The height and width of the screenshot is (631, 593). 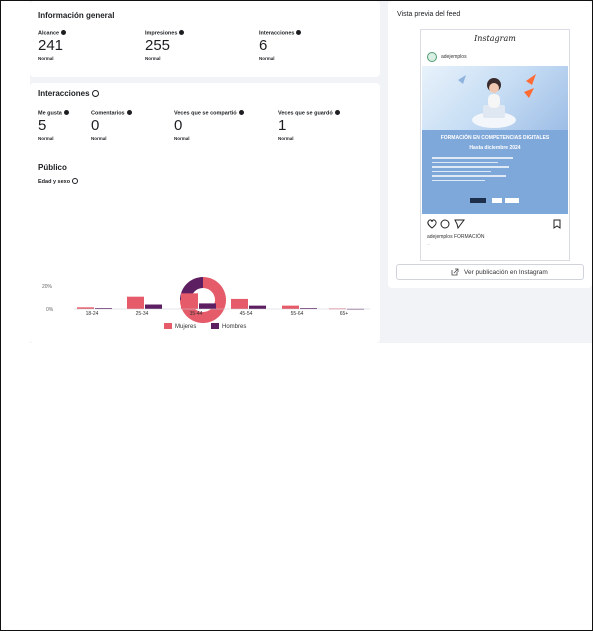 What do you see at coordinates (495, 38) in the screenshot?
I see `instagram-logo: Instagram` at bounding box center [495, 38].